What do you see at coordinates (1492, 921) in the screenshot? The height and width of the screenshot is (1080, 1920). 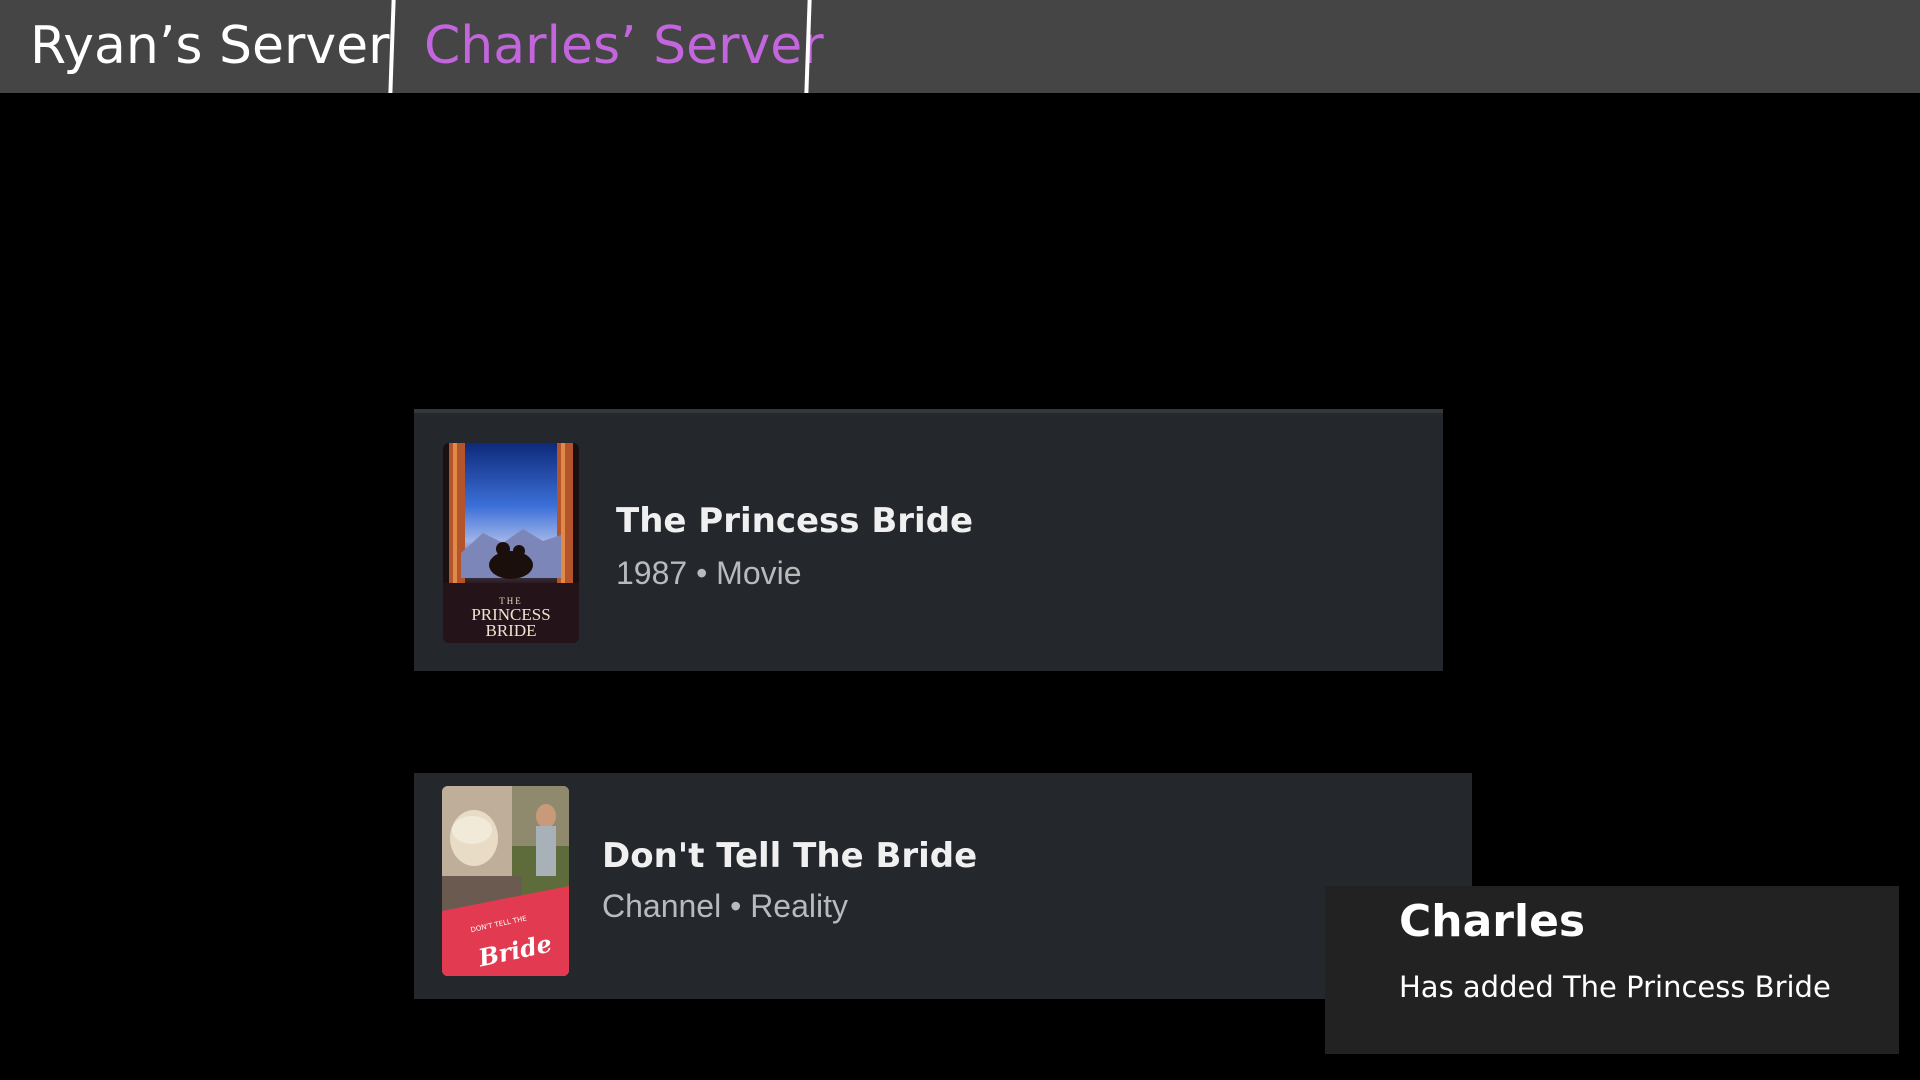 I see `notification-user-name: Charles` at bounding box center [1492, 921].